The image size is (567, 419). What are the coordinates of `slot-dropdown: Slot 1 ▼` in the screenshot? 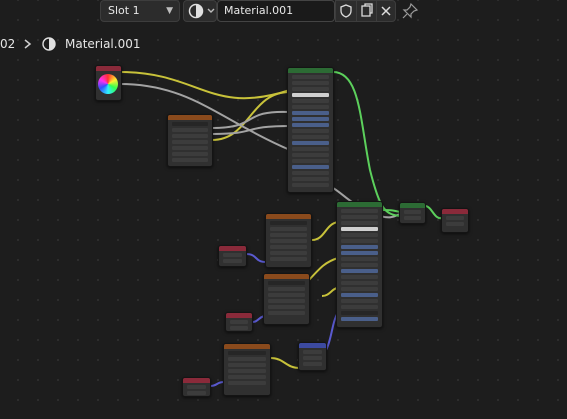 It's located at (140, 11).